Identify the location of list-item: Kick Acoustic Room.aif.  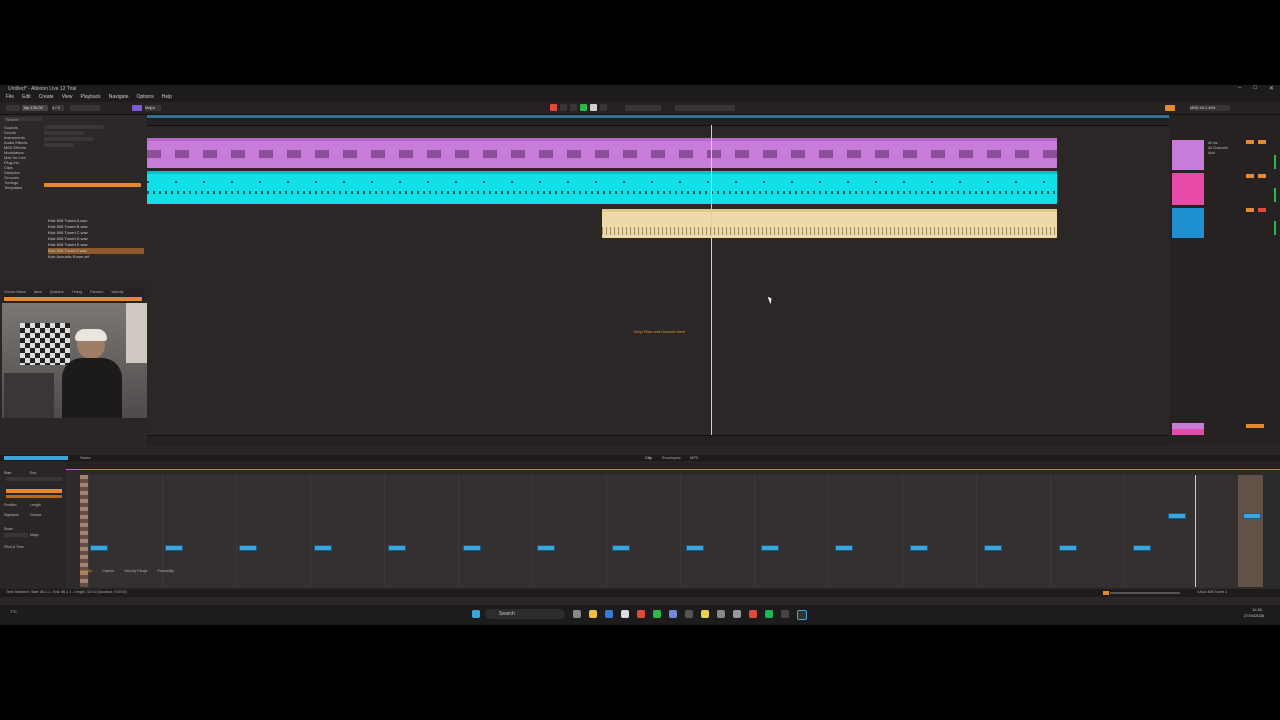
(96, 257).